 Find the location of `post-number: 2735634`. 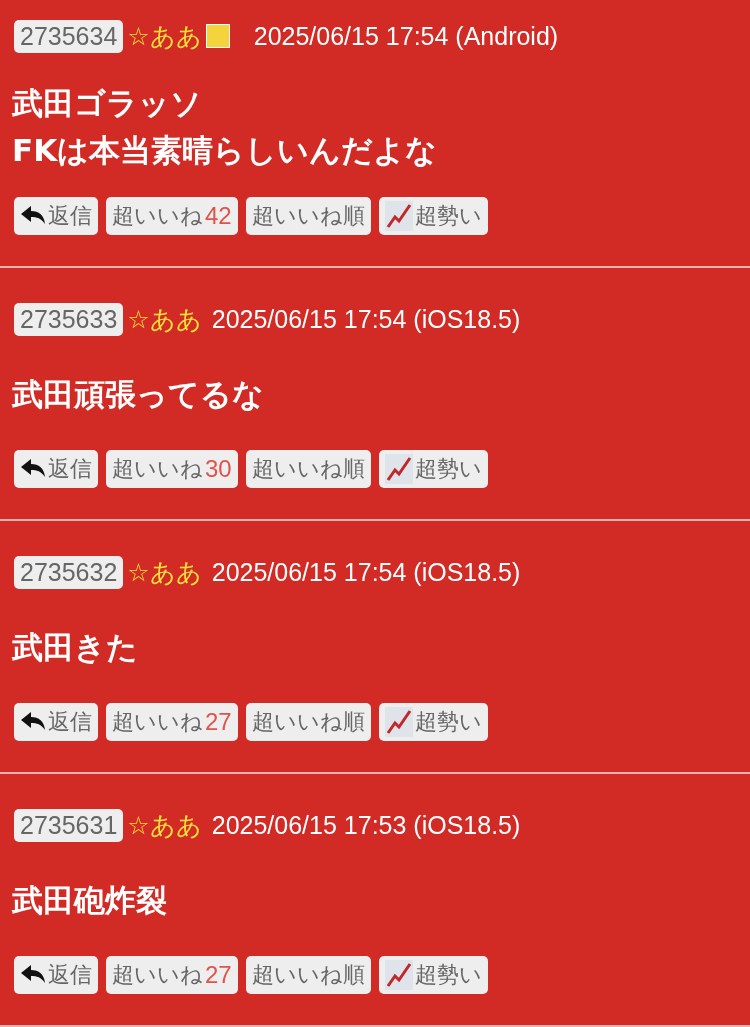

post-number: 2735634 is located at coordinates (69, 36).